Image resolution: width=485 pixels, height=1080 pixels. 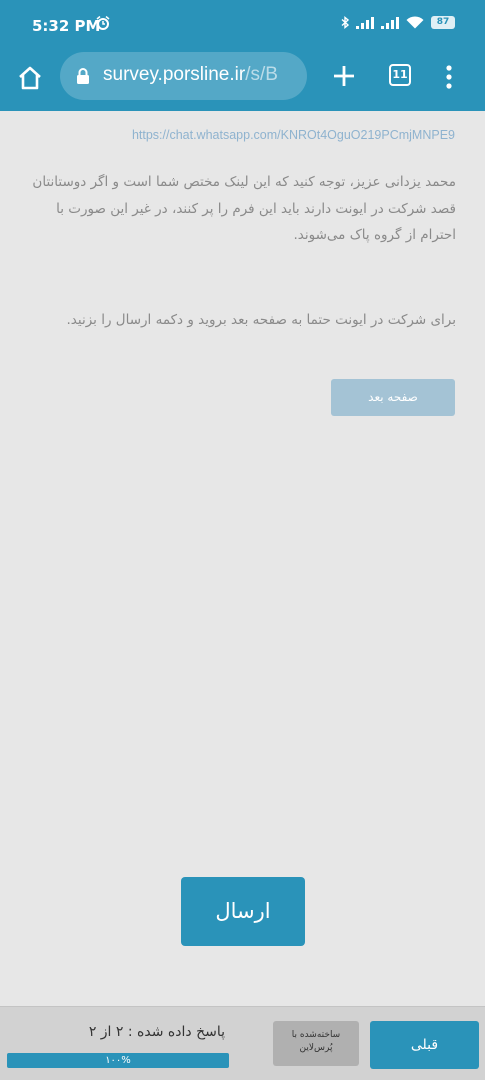 What do you see at coordinates (83, 76) in the screenshot?
I see `lock-icon` at bounding box center [83, 76].